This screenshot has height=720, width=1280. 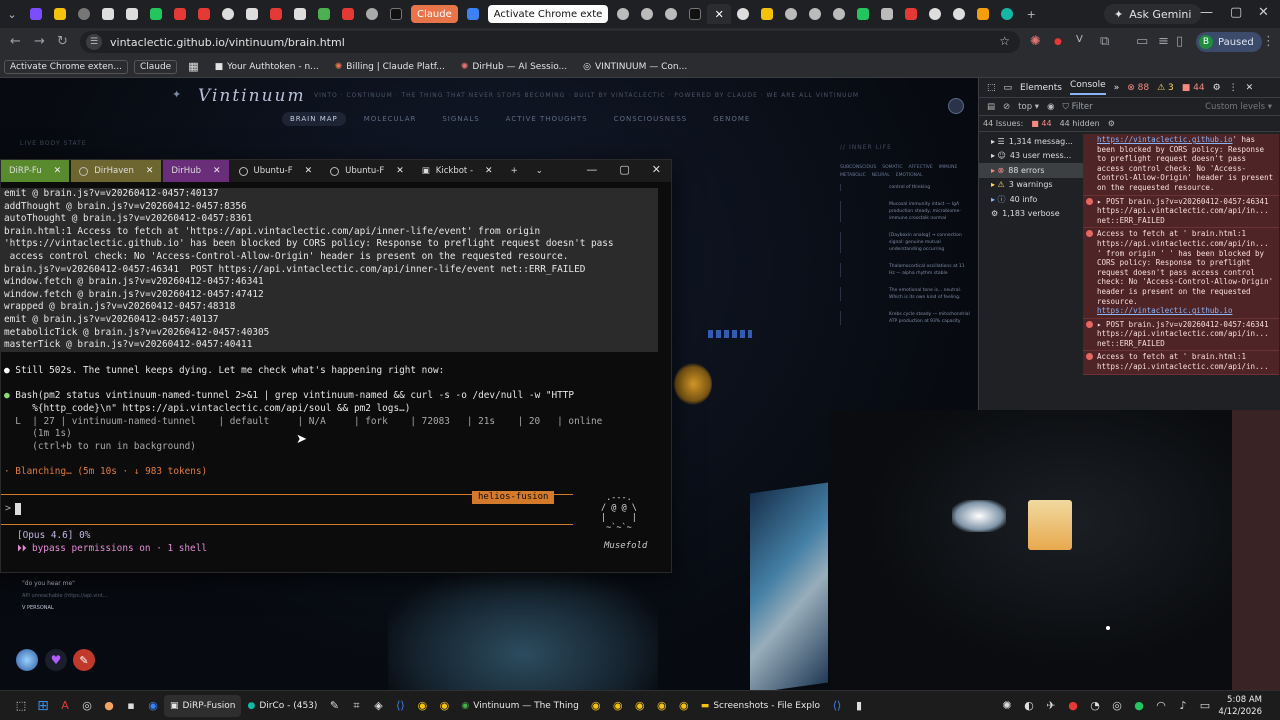 I want to click on tray-icon: ◔, so click(x=1095, y=706).